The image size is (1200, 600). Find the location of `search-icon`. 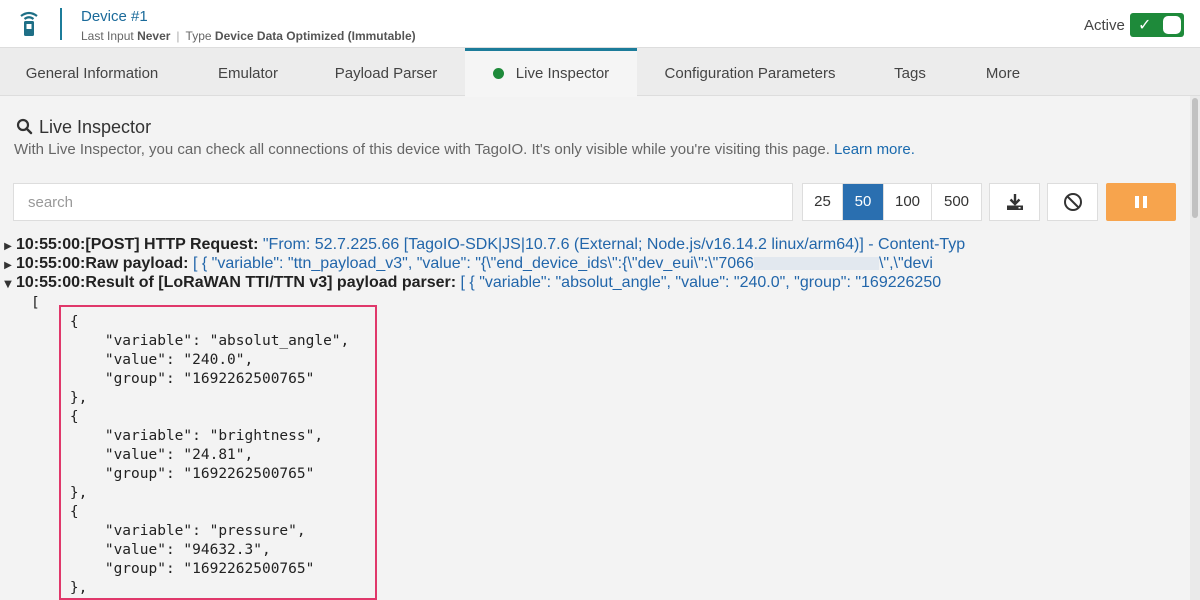

search-icon is located at coordinates (24, 126).